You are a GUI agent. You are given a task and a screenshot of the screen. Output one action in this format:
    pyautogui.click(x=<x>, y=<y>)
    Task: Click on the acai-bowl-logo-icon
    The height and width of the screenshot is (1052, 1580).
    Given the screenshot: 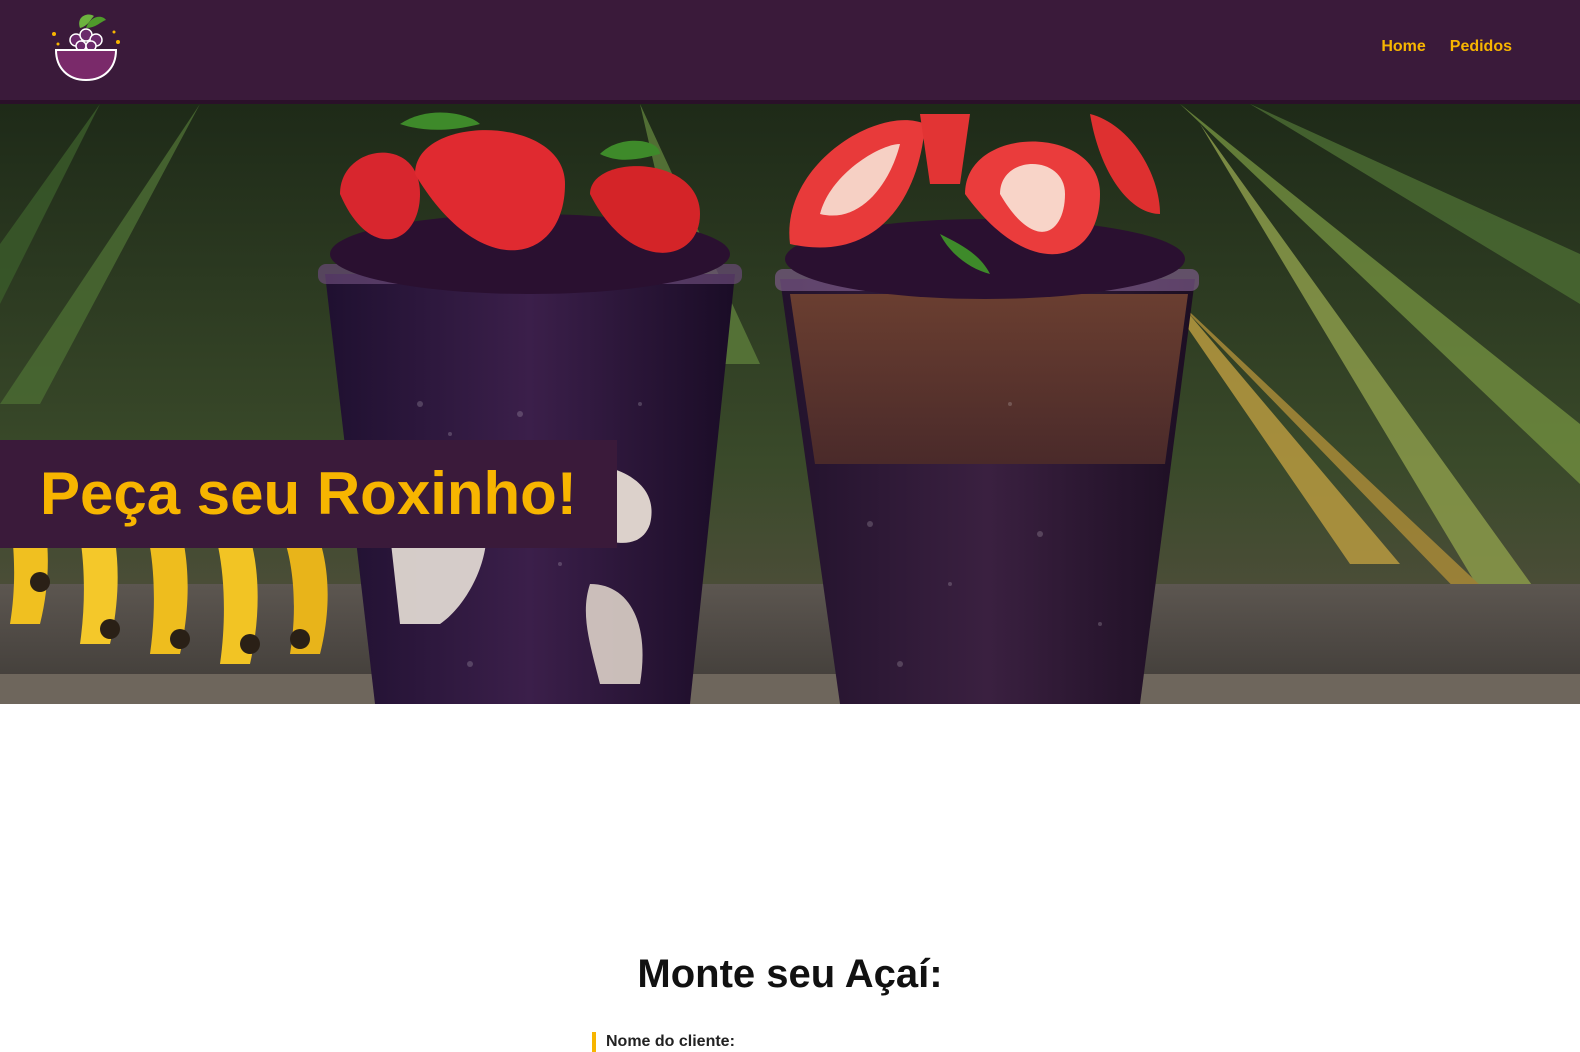 What is the action you would take?
    pyautogui.click(x=85, y=47)
    